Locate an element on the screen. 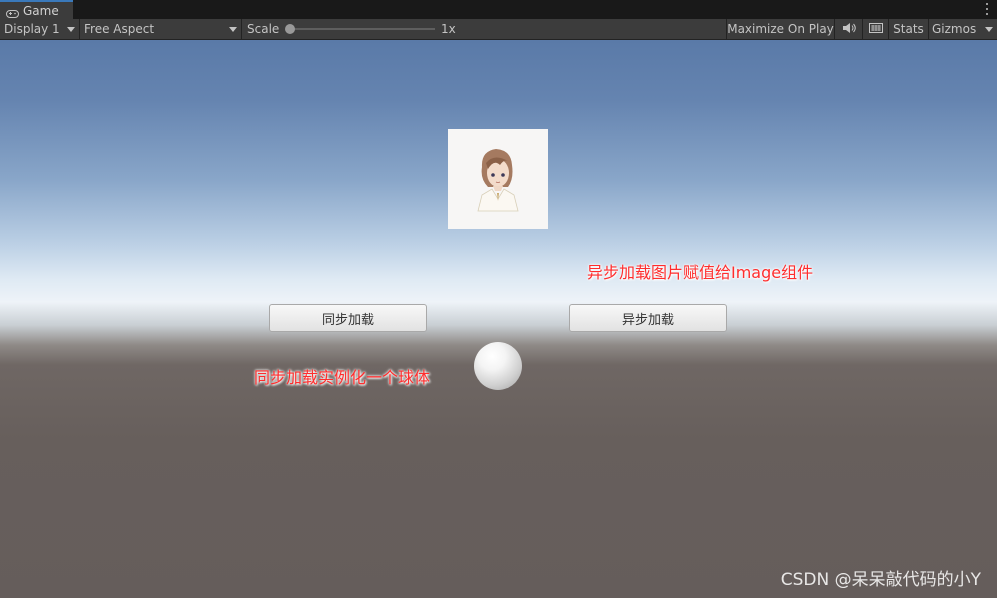  gizmos-dropdown: Gizmos is located at coordinates (962, 29).